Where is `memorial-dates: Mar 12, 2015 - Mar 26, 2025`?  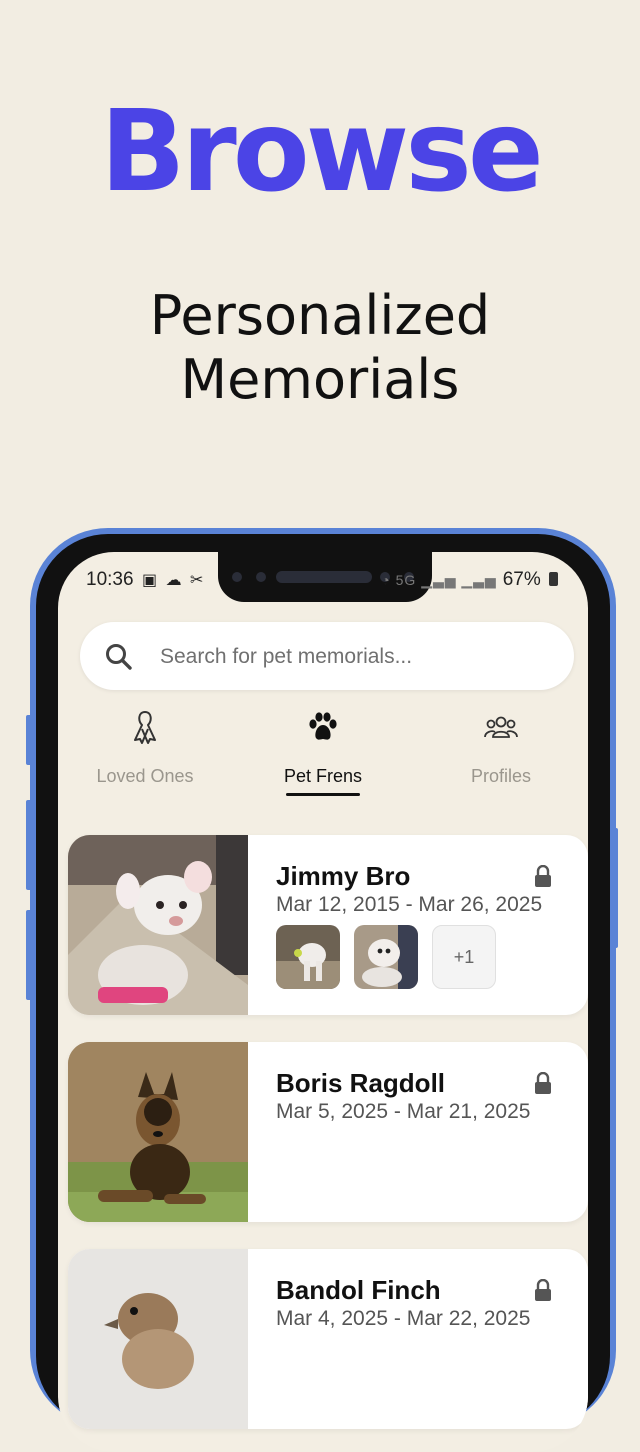
memorial-dates: Mar 12, 2015 - Mar 26, 2025 is located at coordinates (409, 904).